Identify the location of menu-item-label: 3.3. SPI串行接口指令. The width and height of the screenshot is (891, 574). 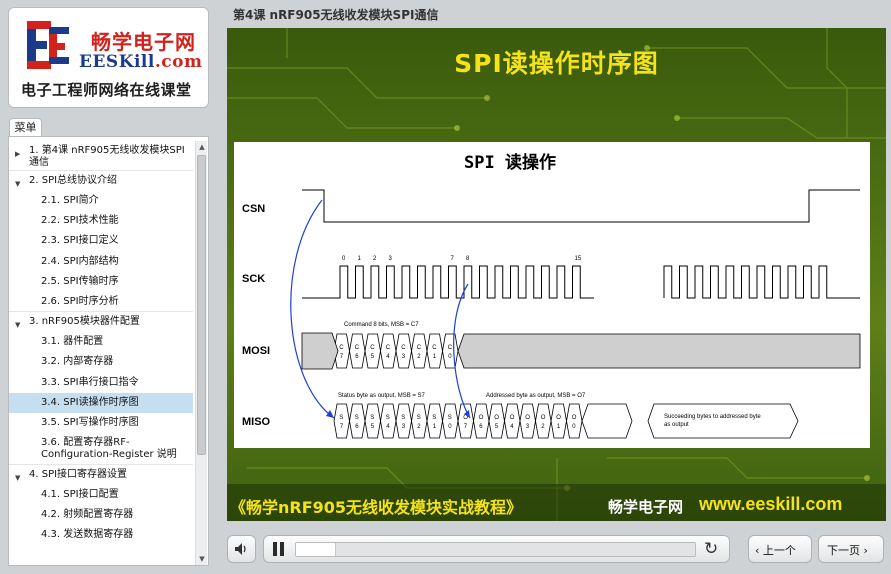
(90, 382).